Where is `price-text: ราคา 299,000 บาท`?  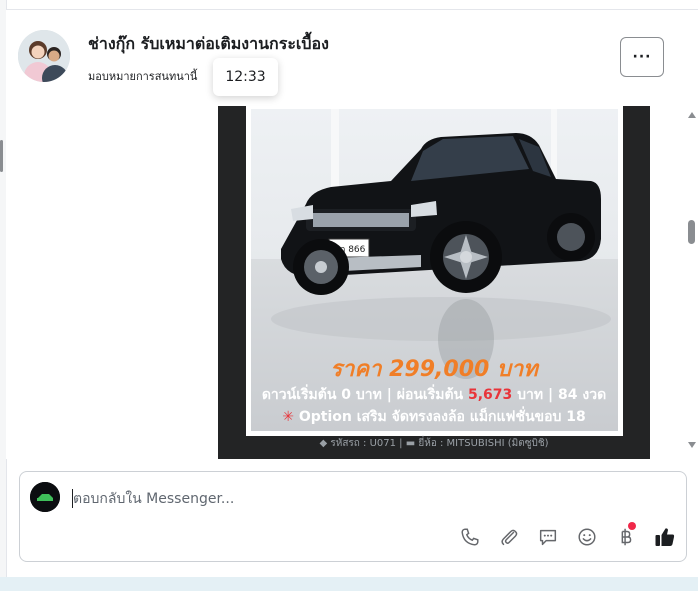
price-text: ราคา 299,000 บาท is located at coordinates (434, 369).